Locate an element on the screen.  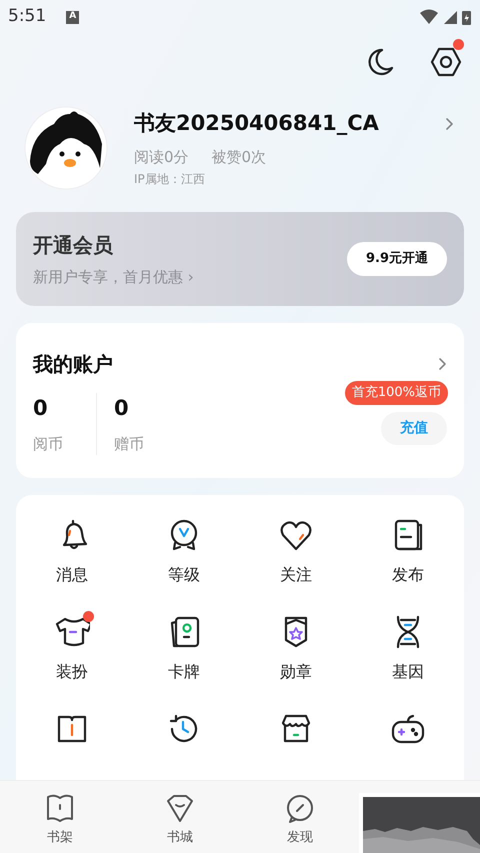
user-name: 书友20250406841_CA is located at coordinates (256, 123).